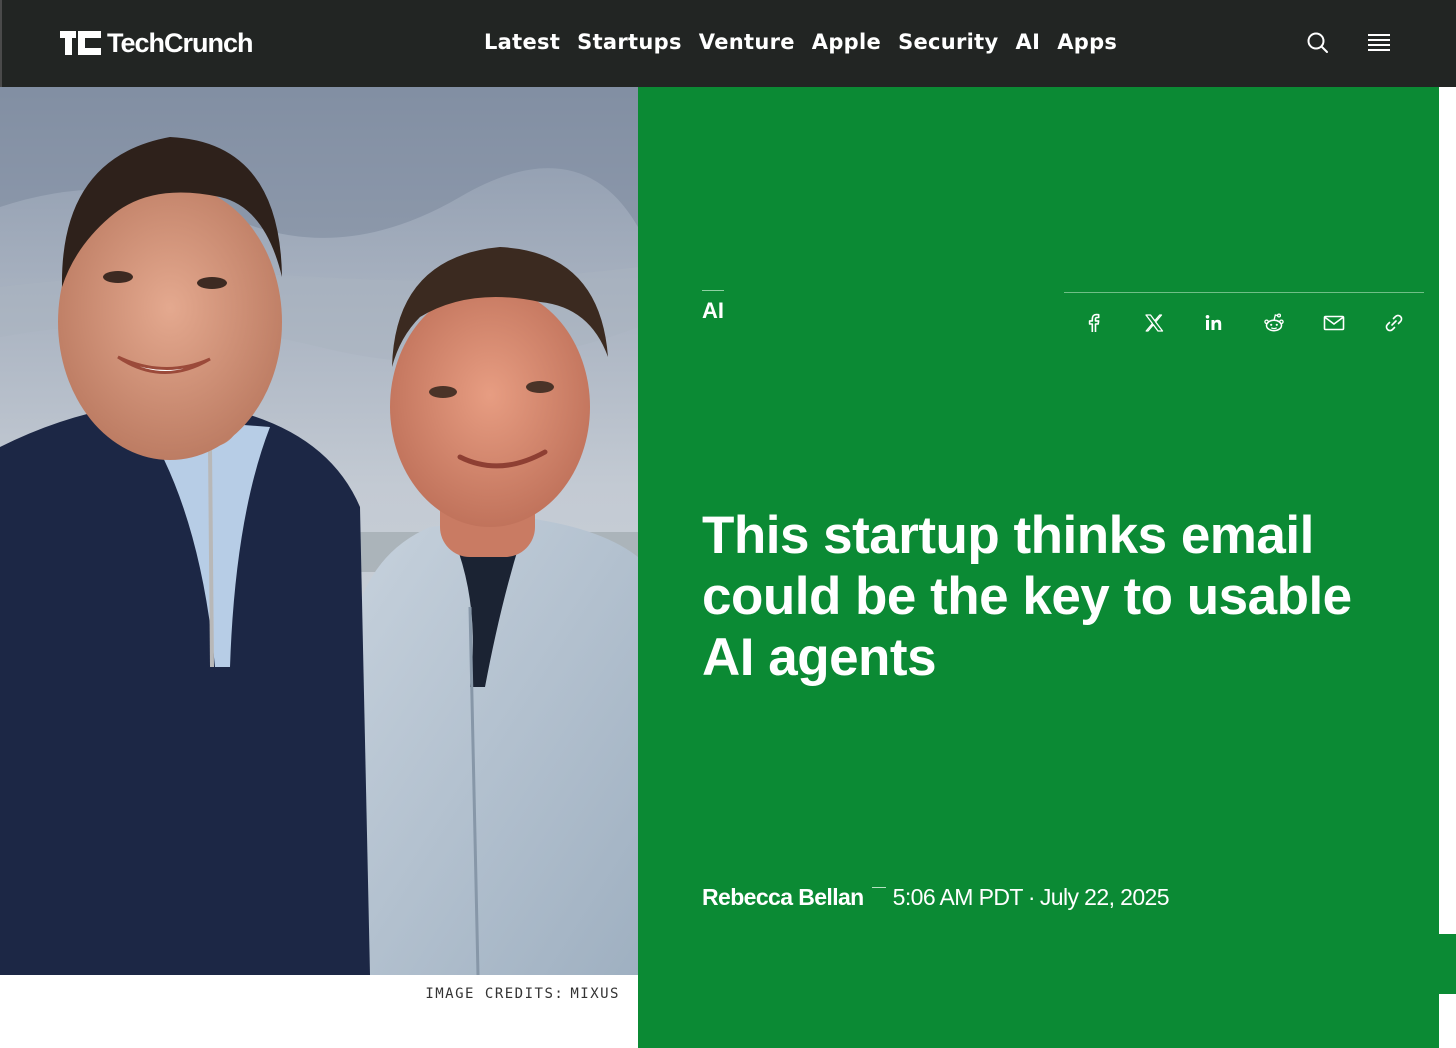 This screenshot has height=1048, width=1456. Describe the element at coordinates (783, 897) in the screenshot. I see `author-link: Rebecca Bellan` at that location.